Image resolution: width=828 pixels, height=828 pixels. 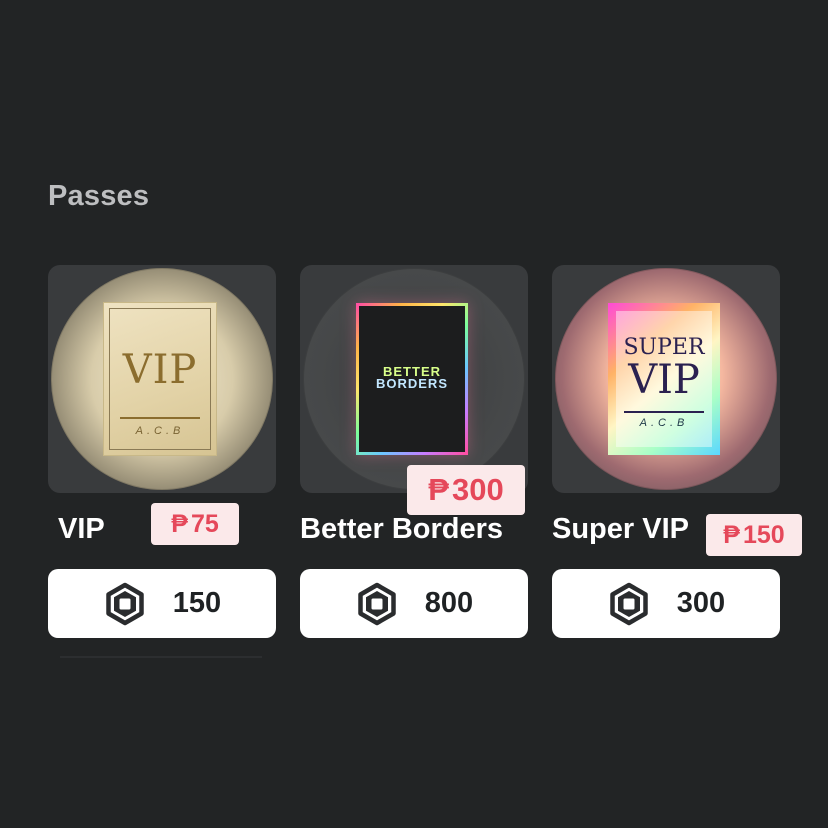 I want to click on better-borders-pass-artwork: BETTER BORDERS, so click(x=412, y=379).